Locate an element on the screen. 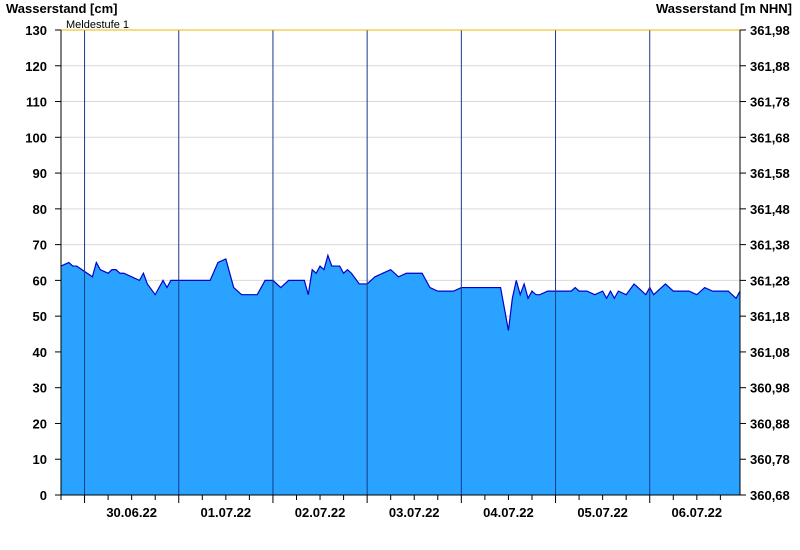 The width and height of the screenshot is (800, 550). y-tick-label-left: 50 is located at coordinates (40, 316).